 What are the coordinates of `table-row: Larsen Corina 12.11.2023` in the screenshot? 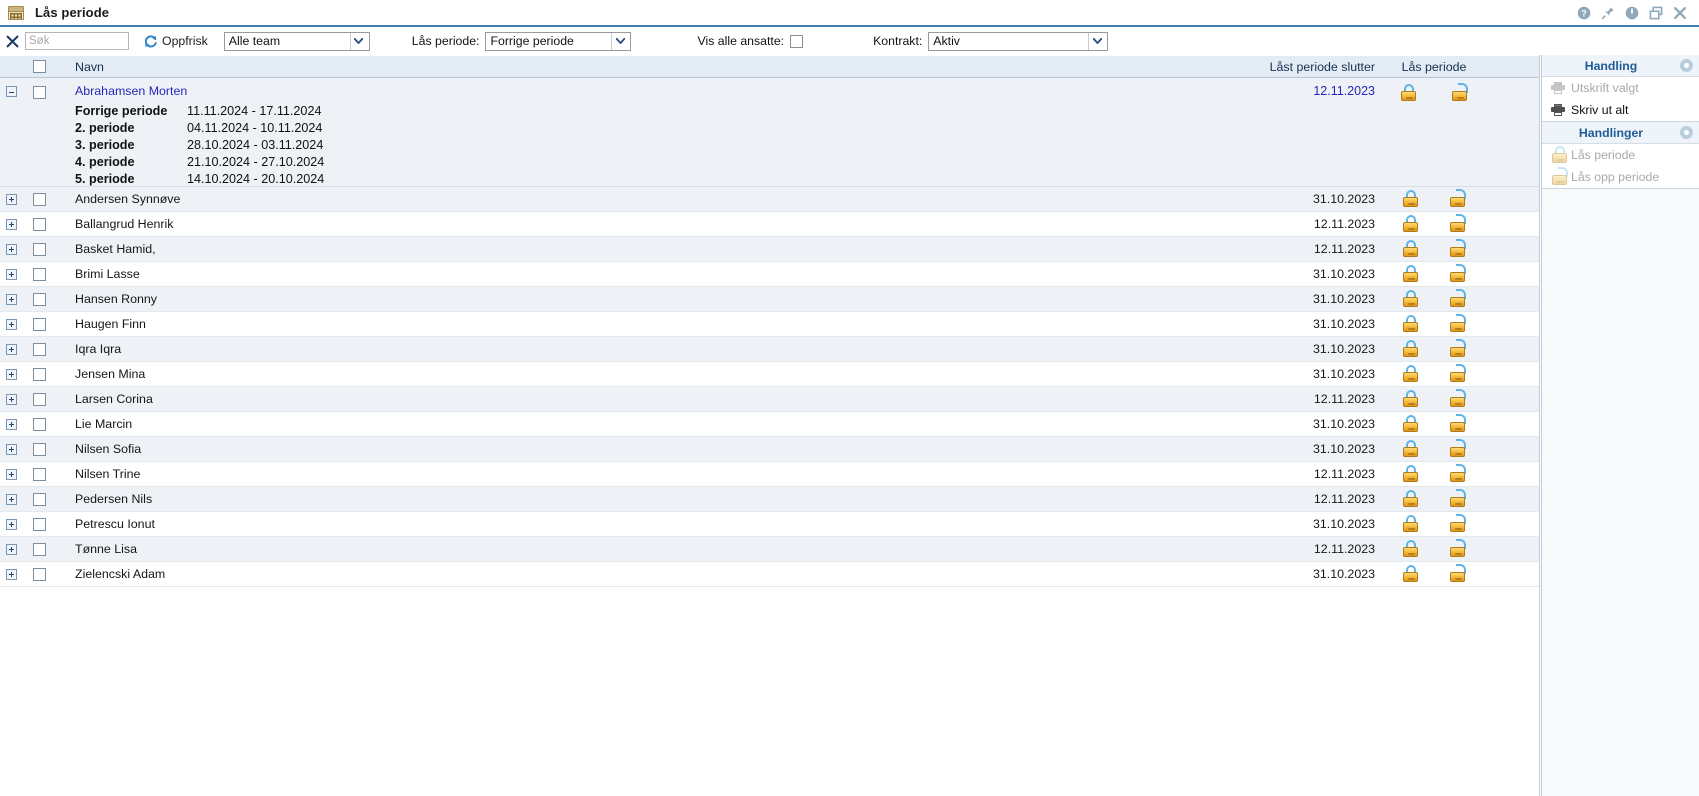 It's located at (769, 399).